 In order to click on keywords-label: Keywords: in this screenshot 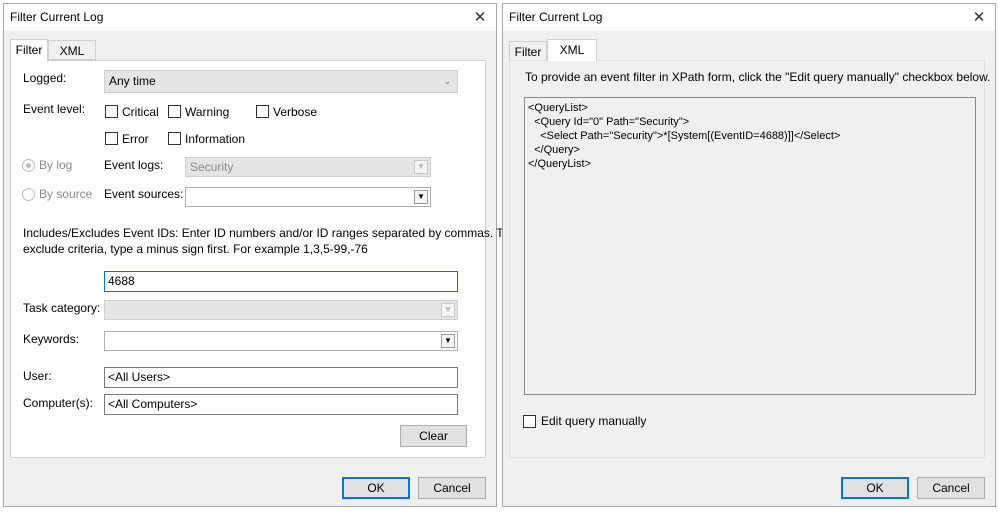, I will do `click(51, 339)`.